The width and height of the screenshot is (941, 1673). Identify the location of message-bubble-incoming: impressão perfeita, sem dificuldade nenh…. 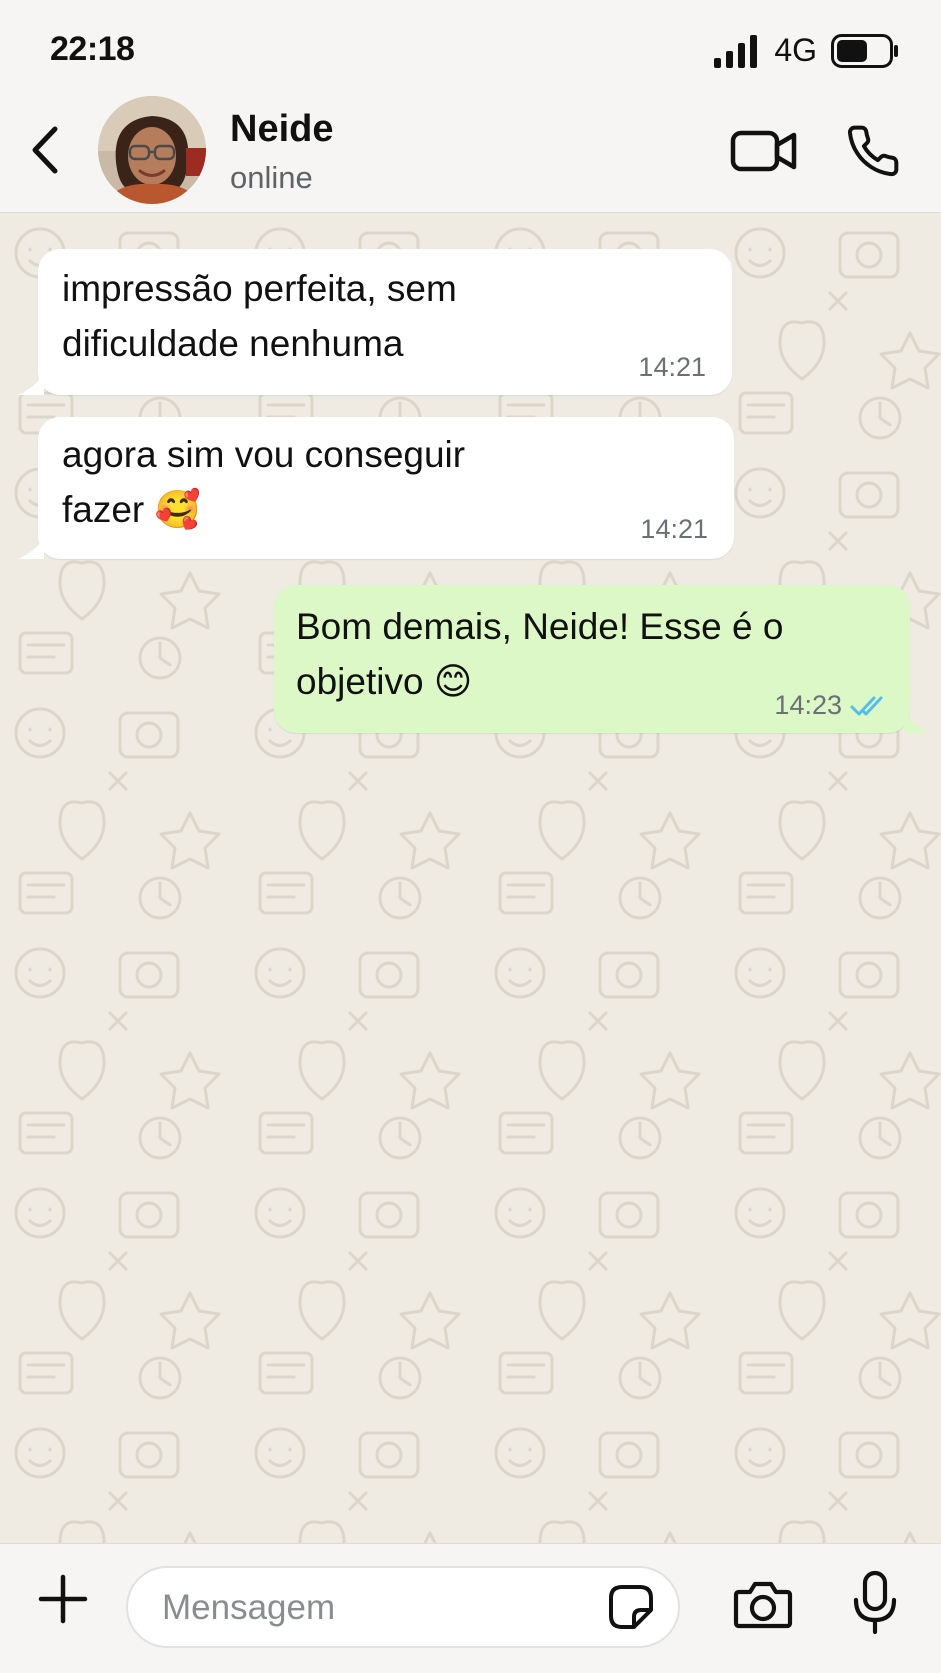
(375, 322).